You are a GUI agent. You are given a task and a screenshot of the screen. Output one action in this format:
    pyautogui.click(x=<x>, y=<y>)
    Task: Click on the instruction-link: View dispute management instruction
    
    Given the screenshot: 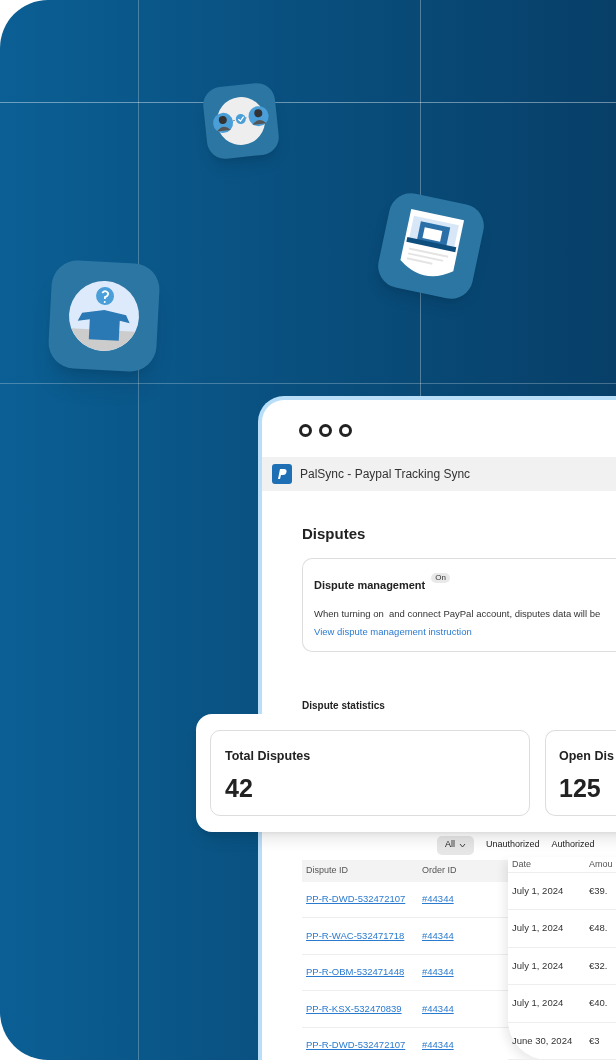 What is the action you would take?
    pyautogui.click(x=465, y=632)
    